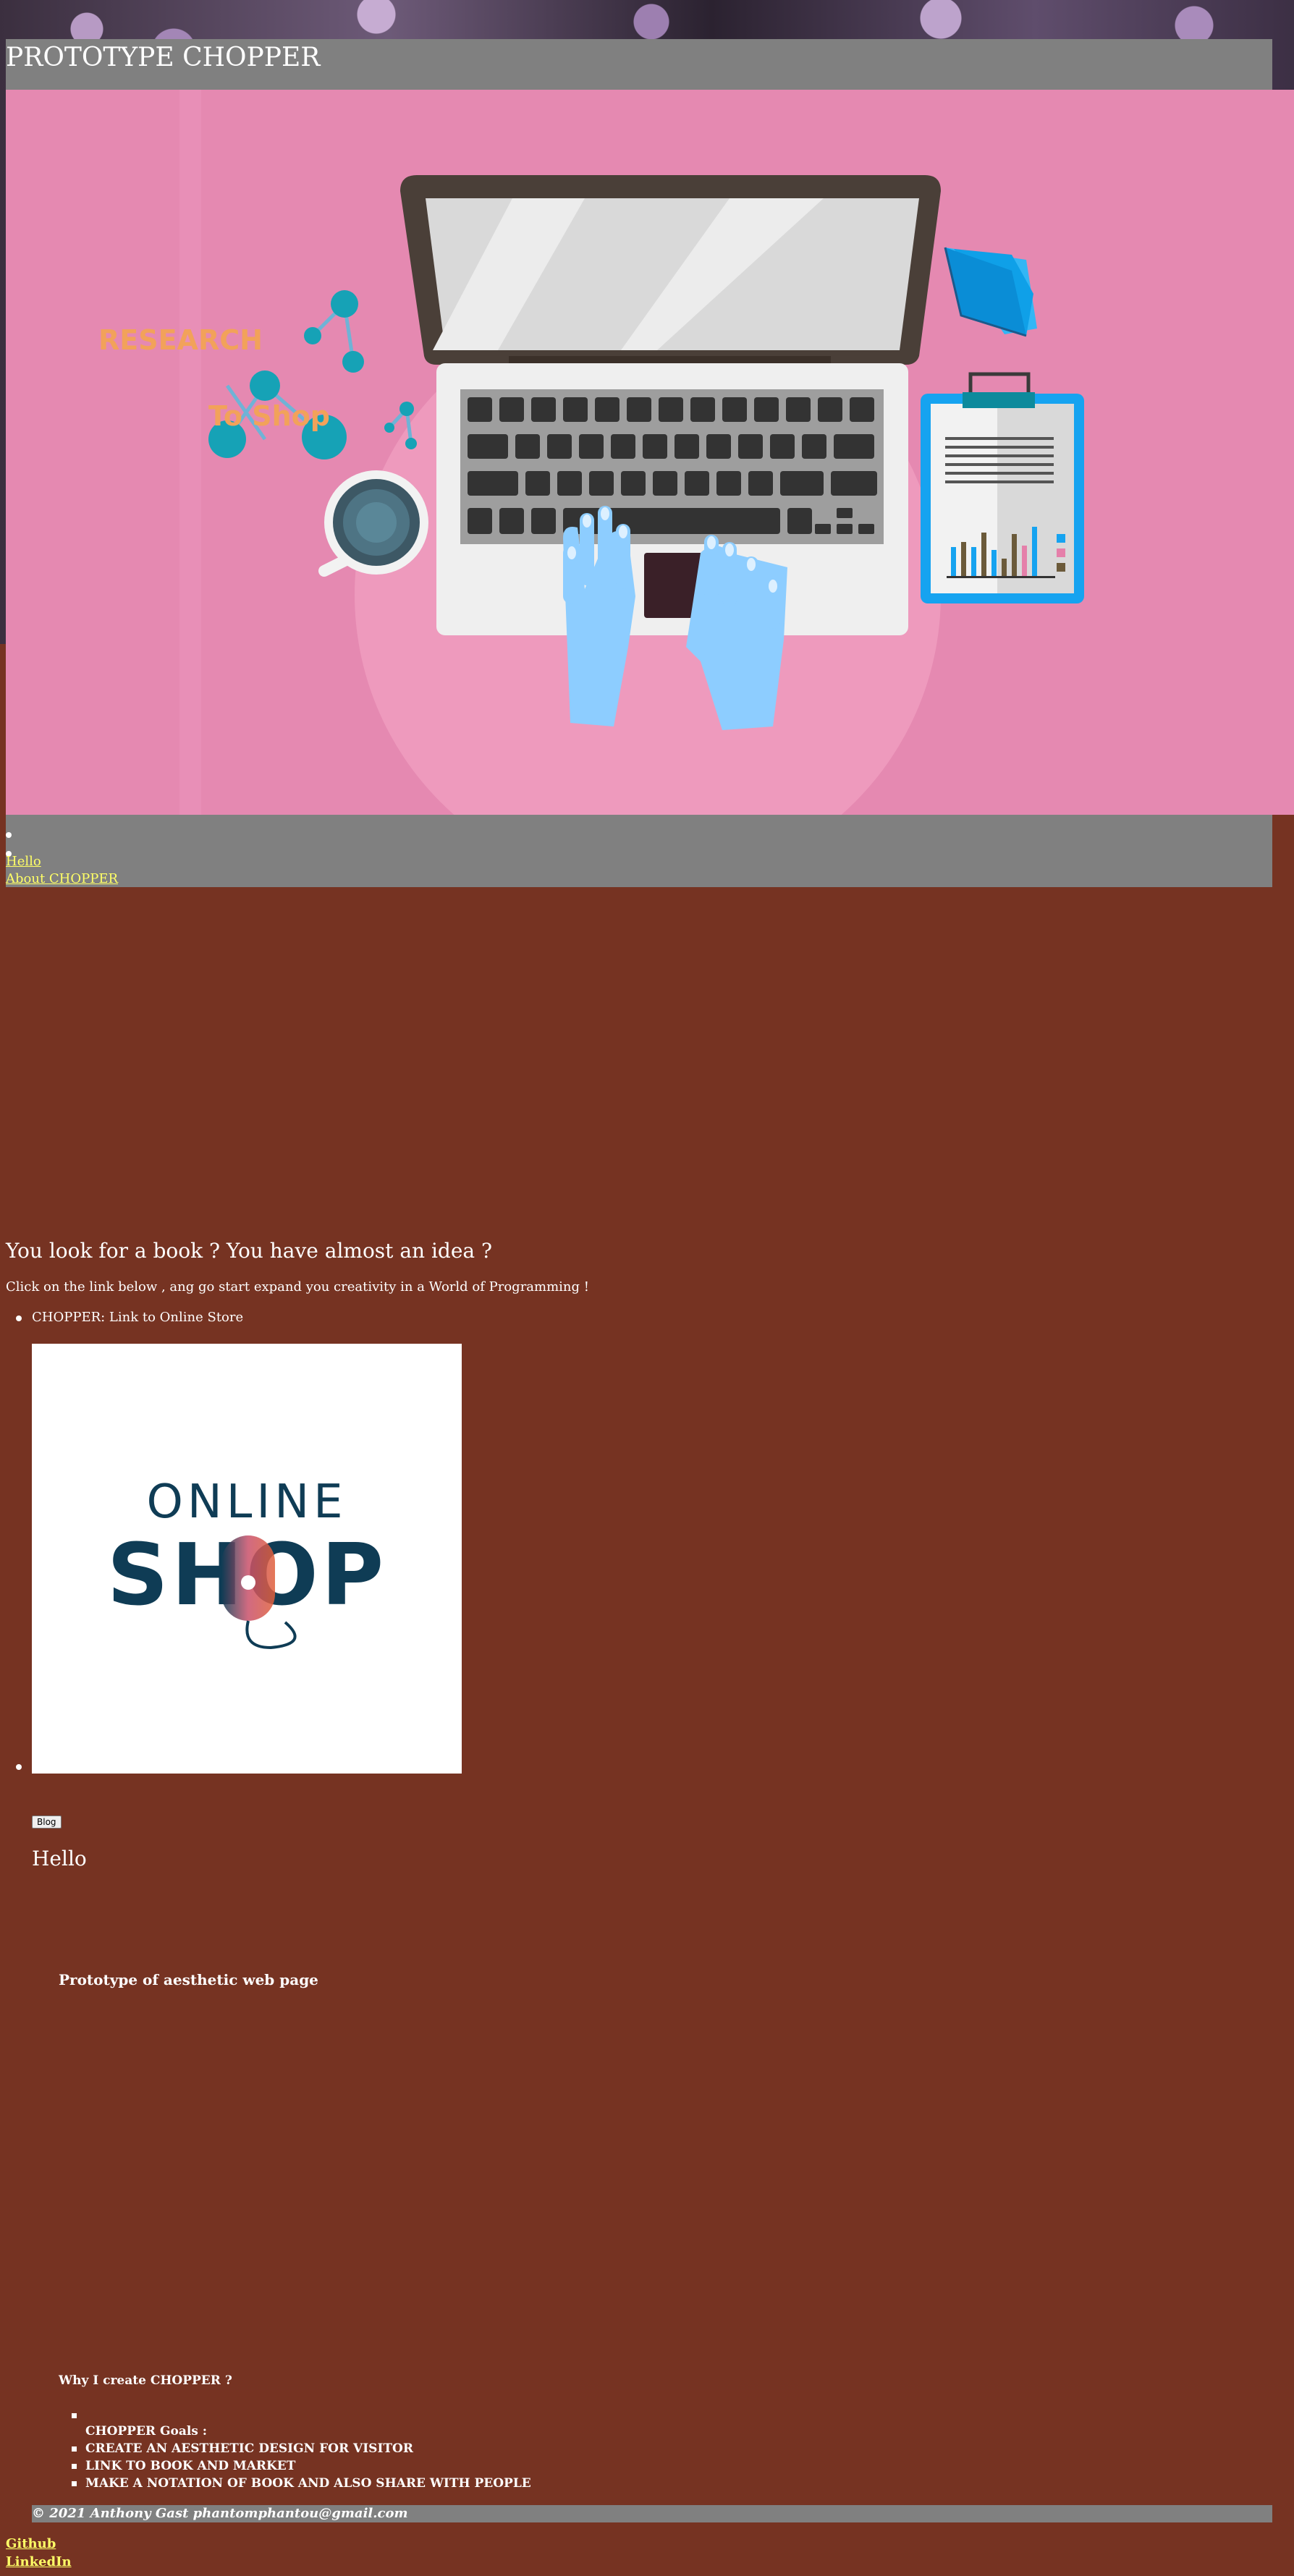  Describe the element at coordinates (189, 1979) in the screenshot. I see `prototype-heading: Prototype of aesthetic web page` at that location.